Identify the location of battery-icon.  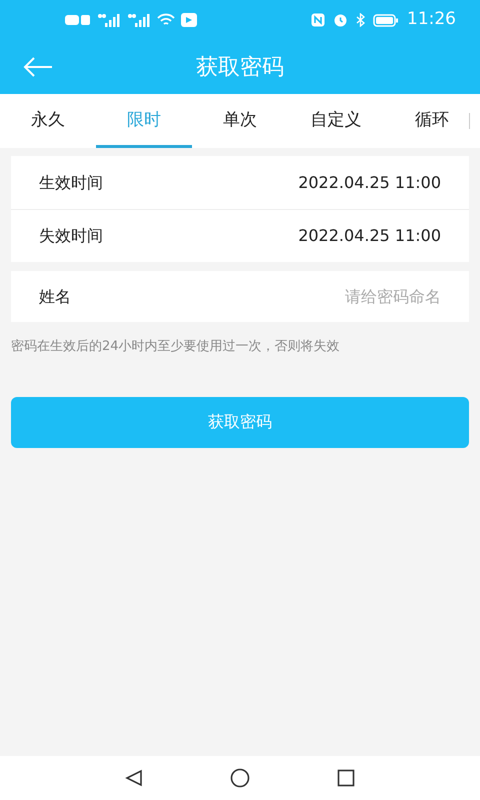
(386, 20).